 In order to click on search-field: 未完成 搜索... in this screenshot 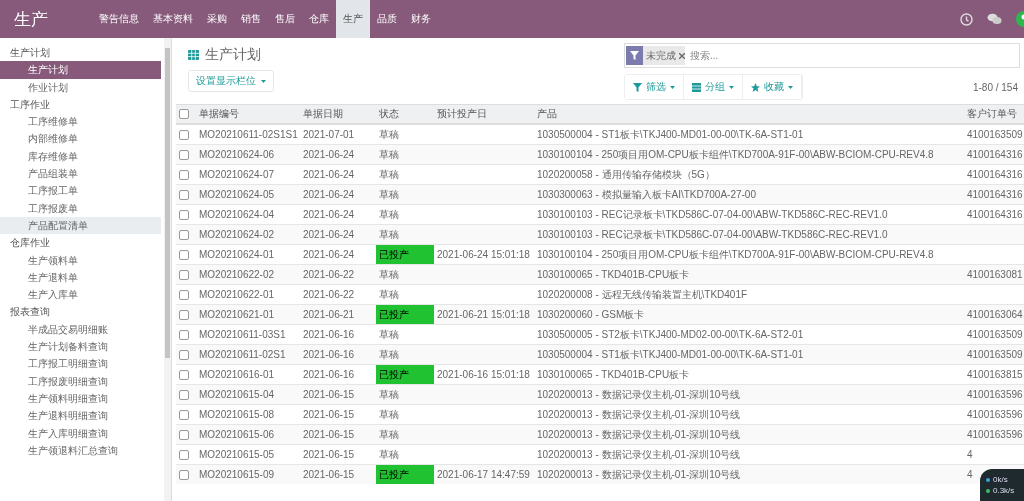, I will do `click(822, 55)`.